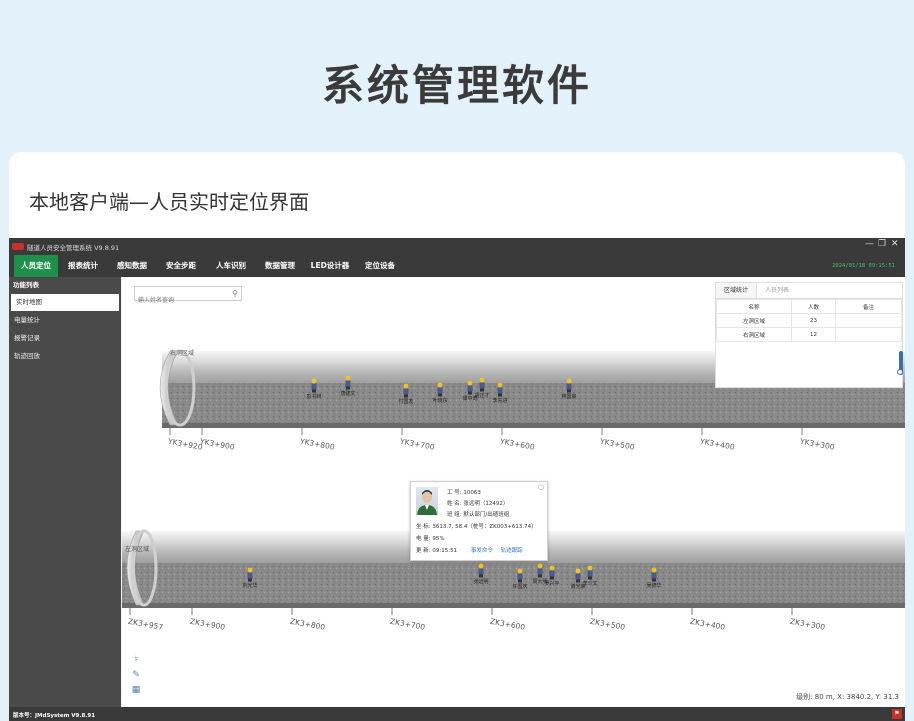  What do you see at coordinates (589, 583) in the screenshot?
I see `worker-name: 李少文` at bounding box center [589, 583].